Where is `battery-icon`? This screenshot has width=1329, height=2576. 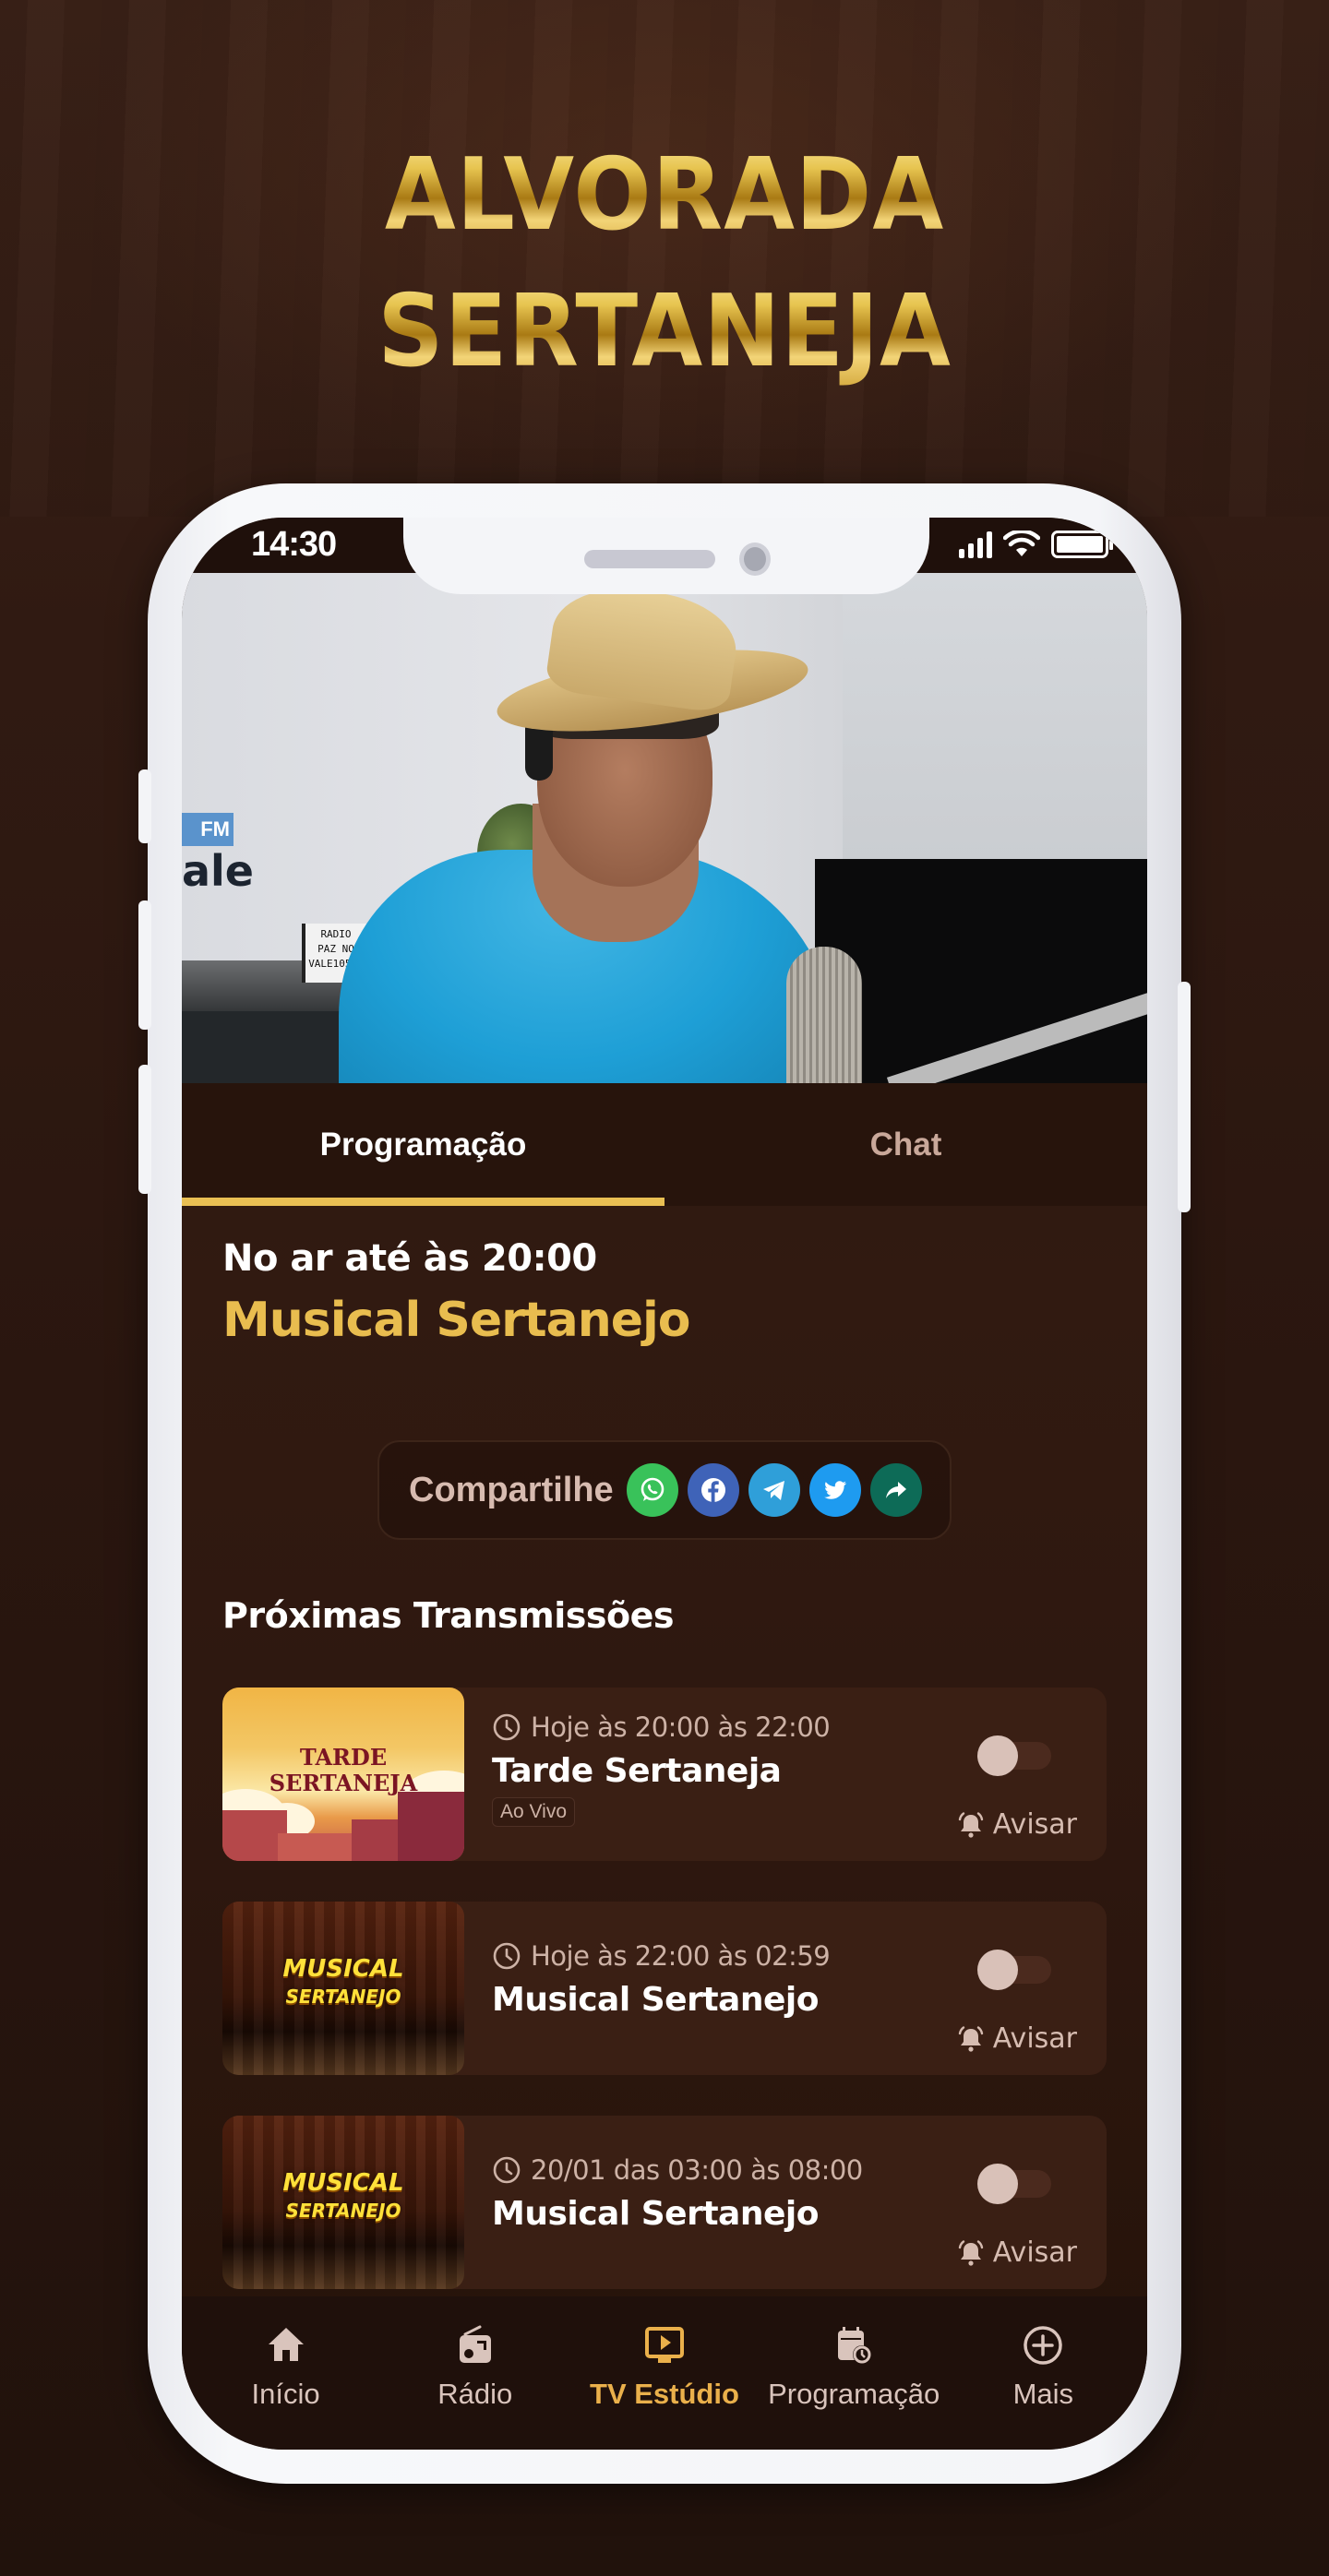
battery-icon is located at coordinates (1082, 545).